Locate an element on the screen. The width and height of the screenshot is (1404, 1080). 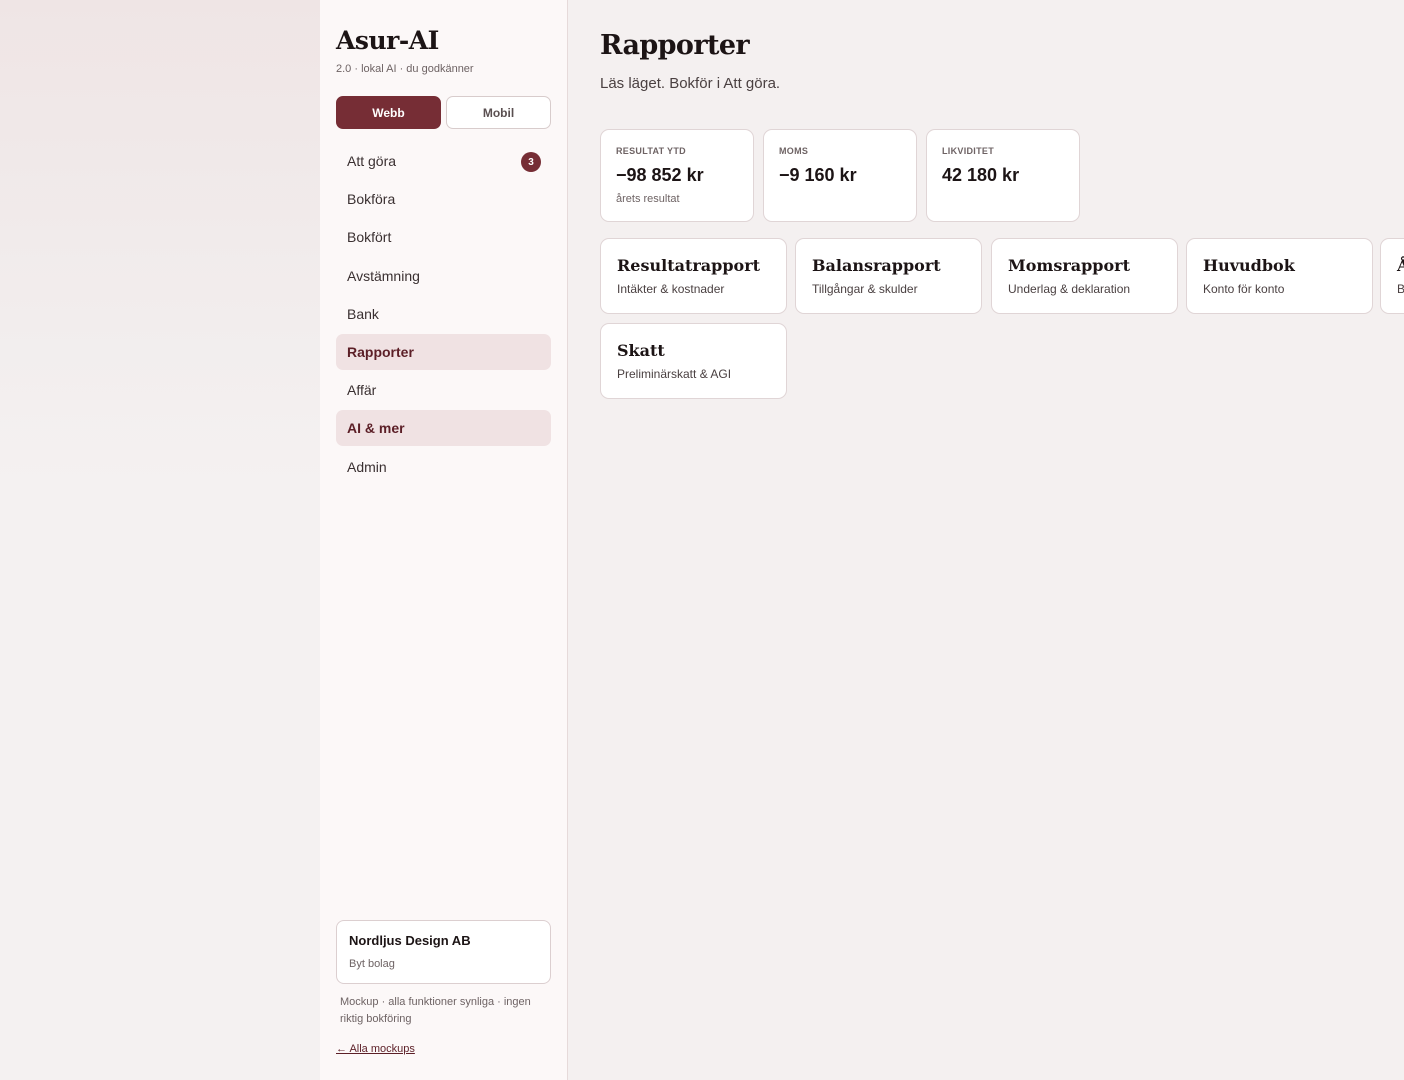
report-title: Huvudbok is located at coordinates (1249, 265).